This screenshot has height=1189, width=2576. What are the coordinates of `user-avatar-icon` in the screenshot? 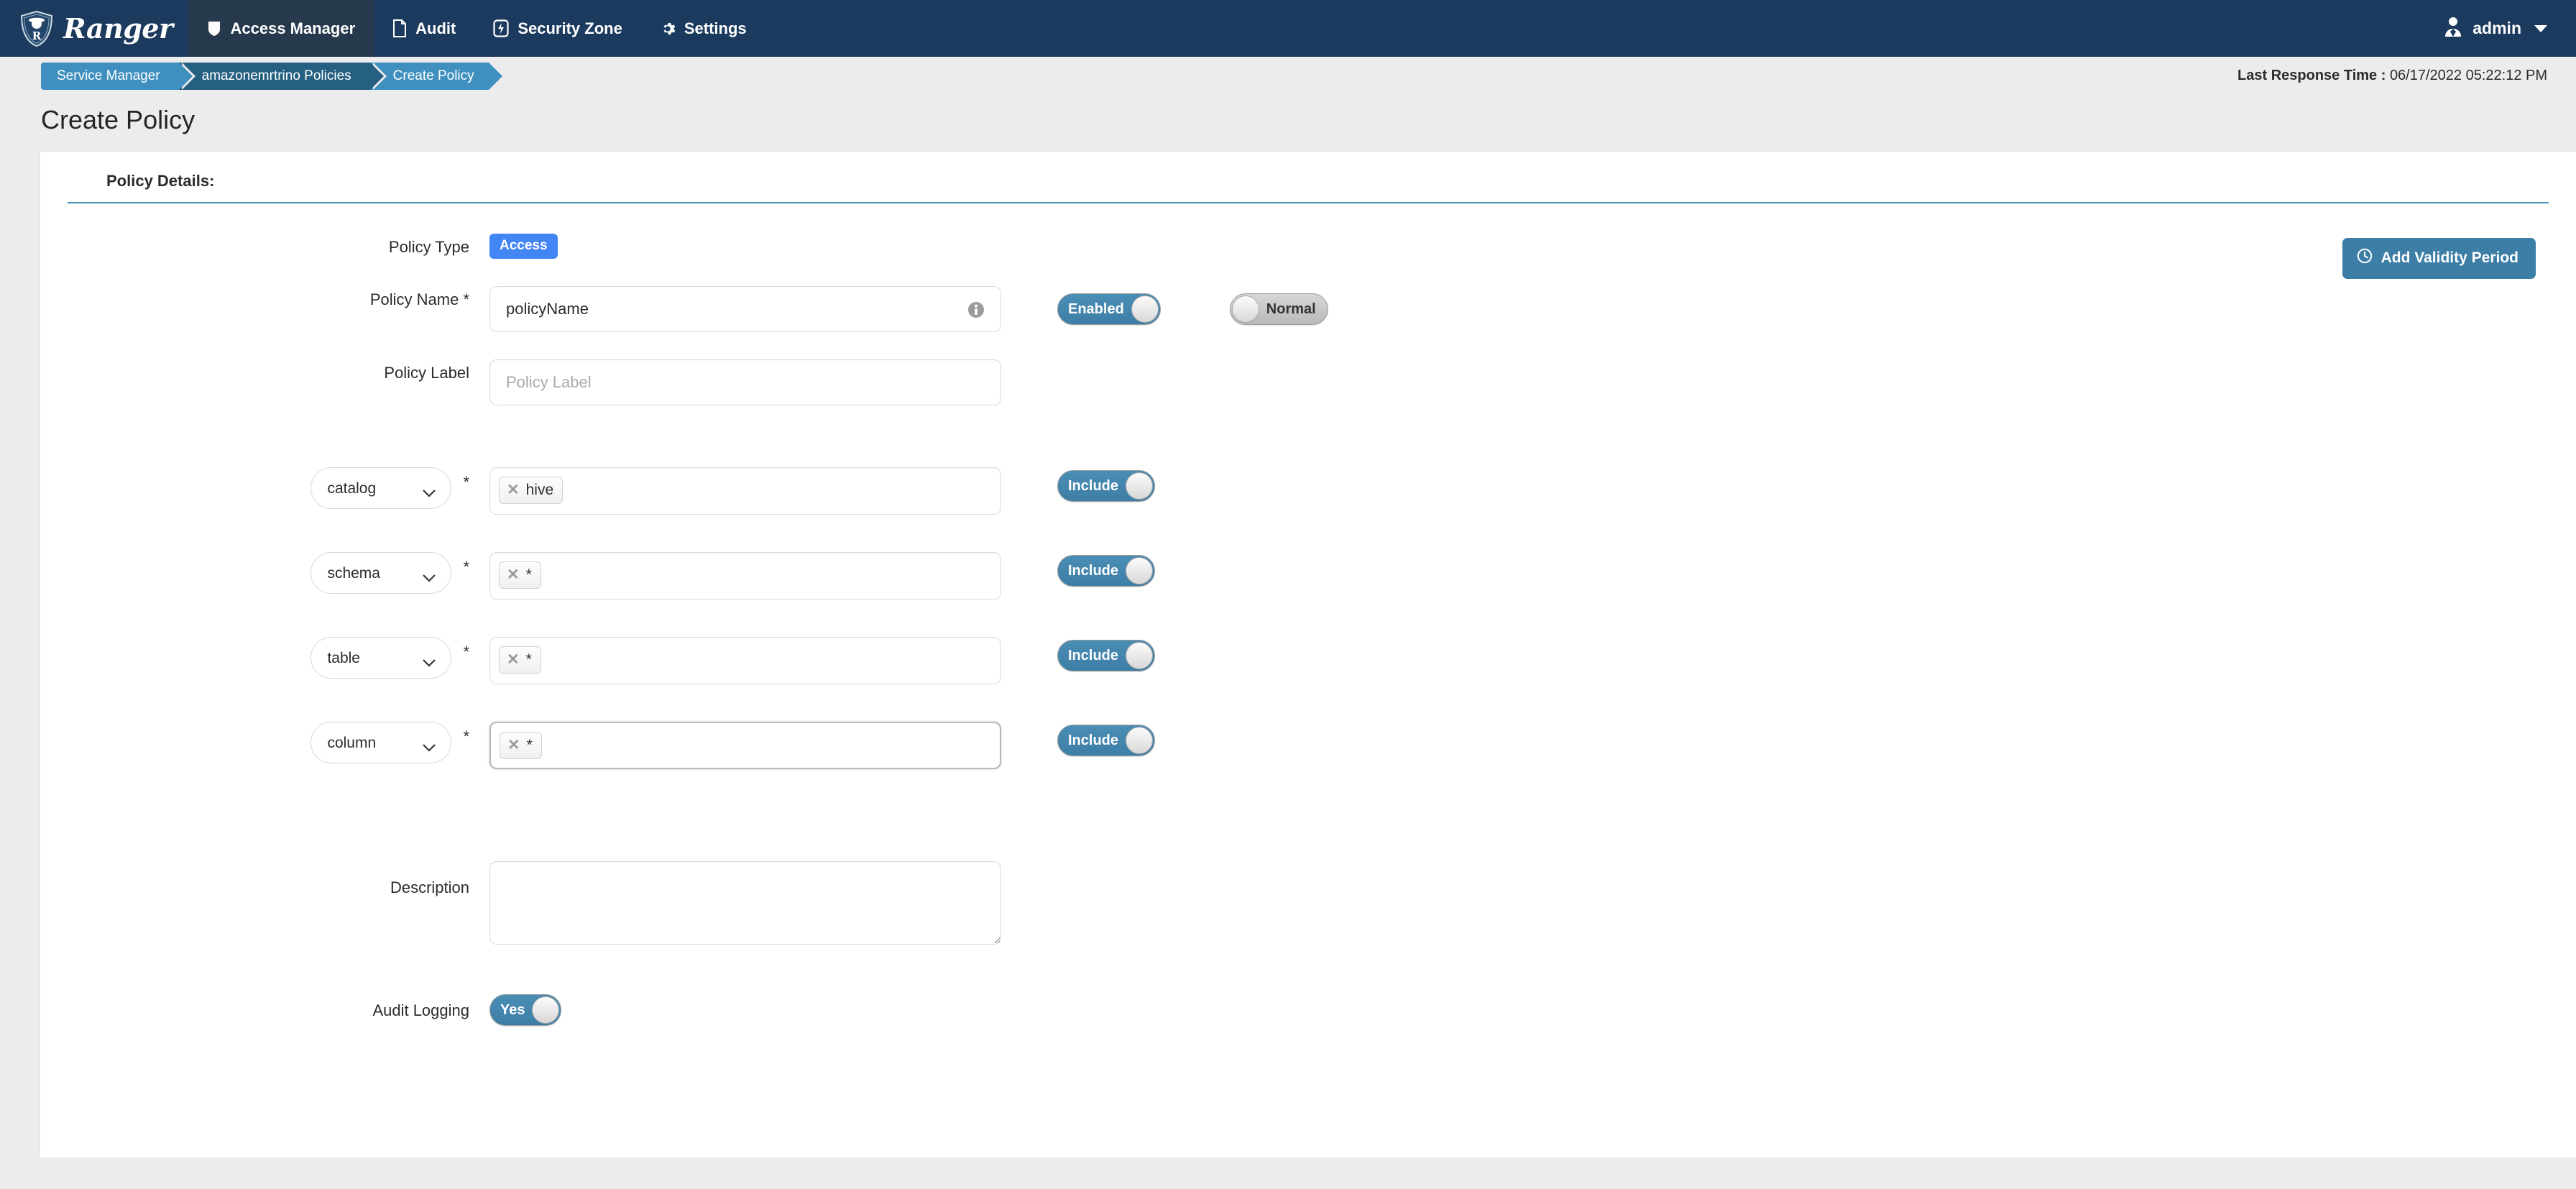 It's located at (2453, 29).